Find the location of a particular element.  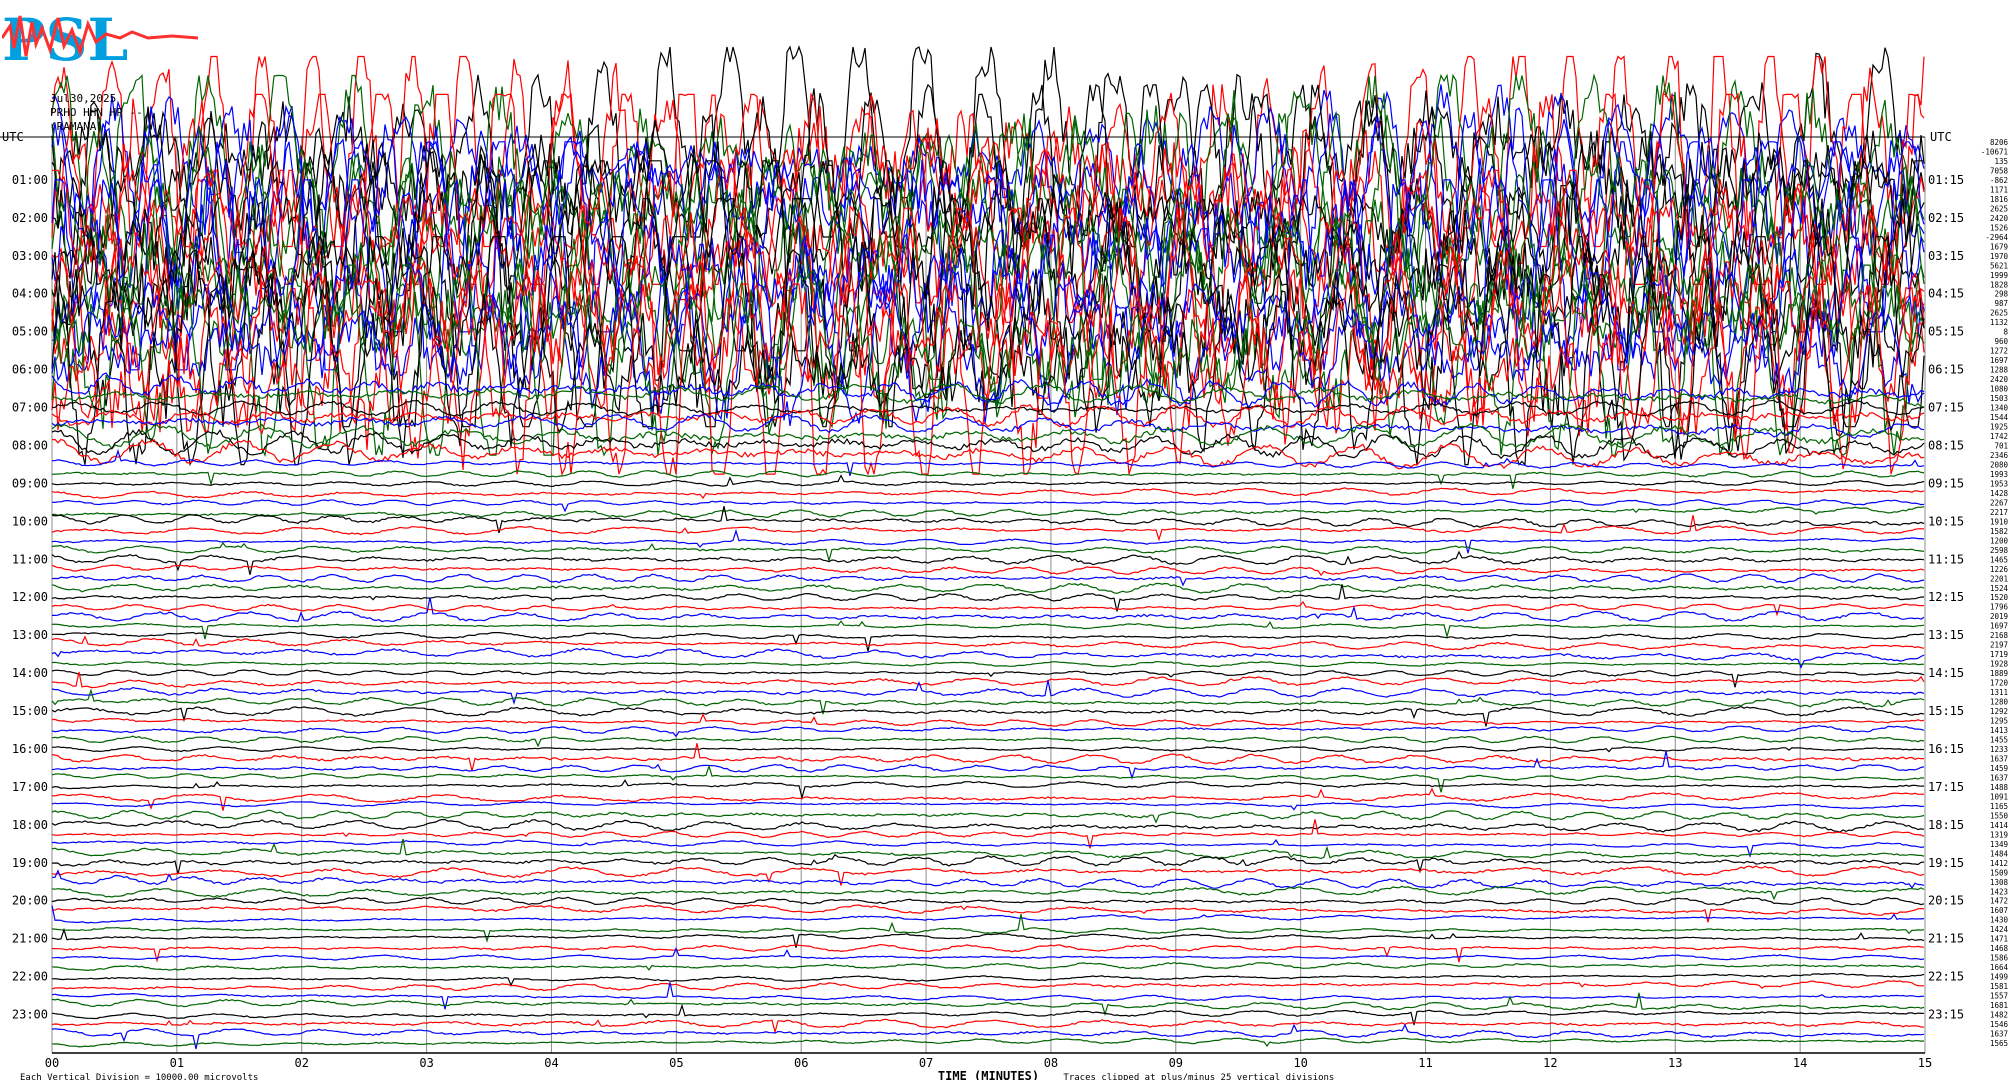

trace-offset-value: 1679 is located at coordinates (1999, 246).